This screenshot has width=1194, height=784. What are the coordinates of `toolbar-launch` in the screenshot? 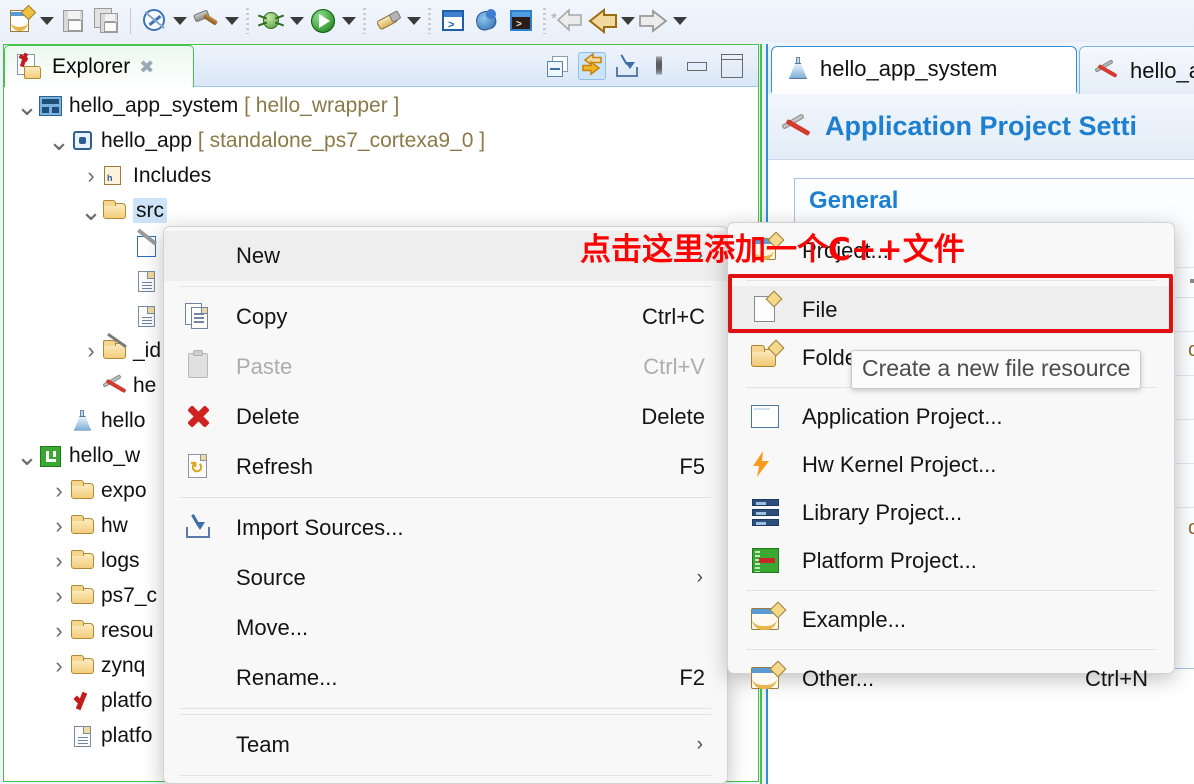 It's located at (397, 21).